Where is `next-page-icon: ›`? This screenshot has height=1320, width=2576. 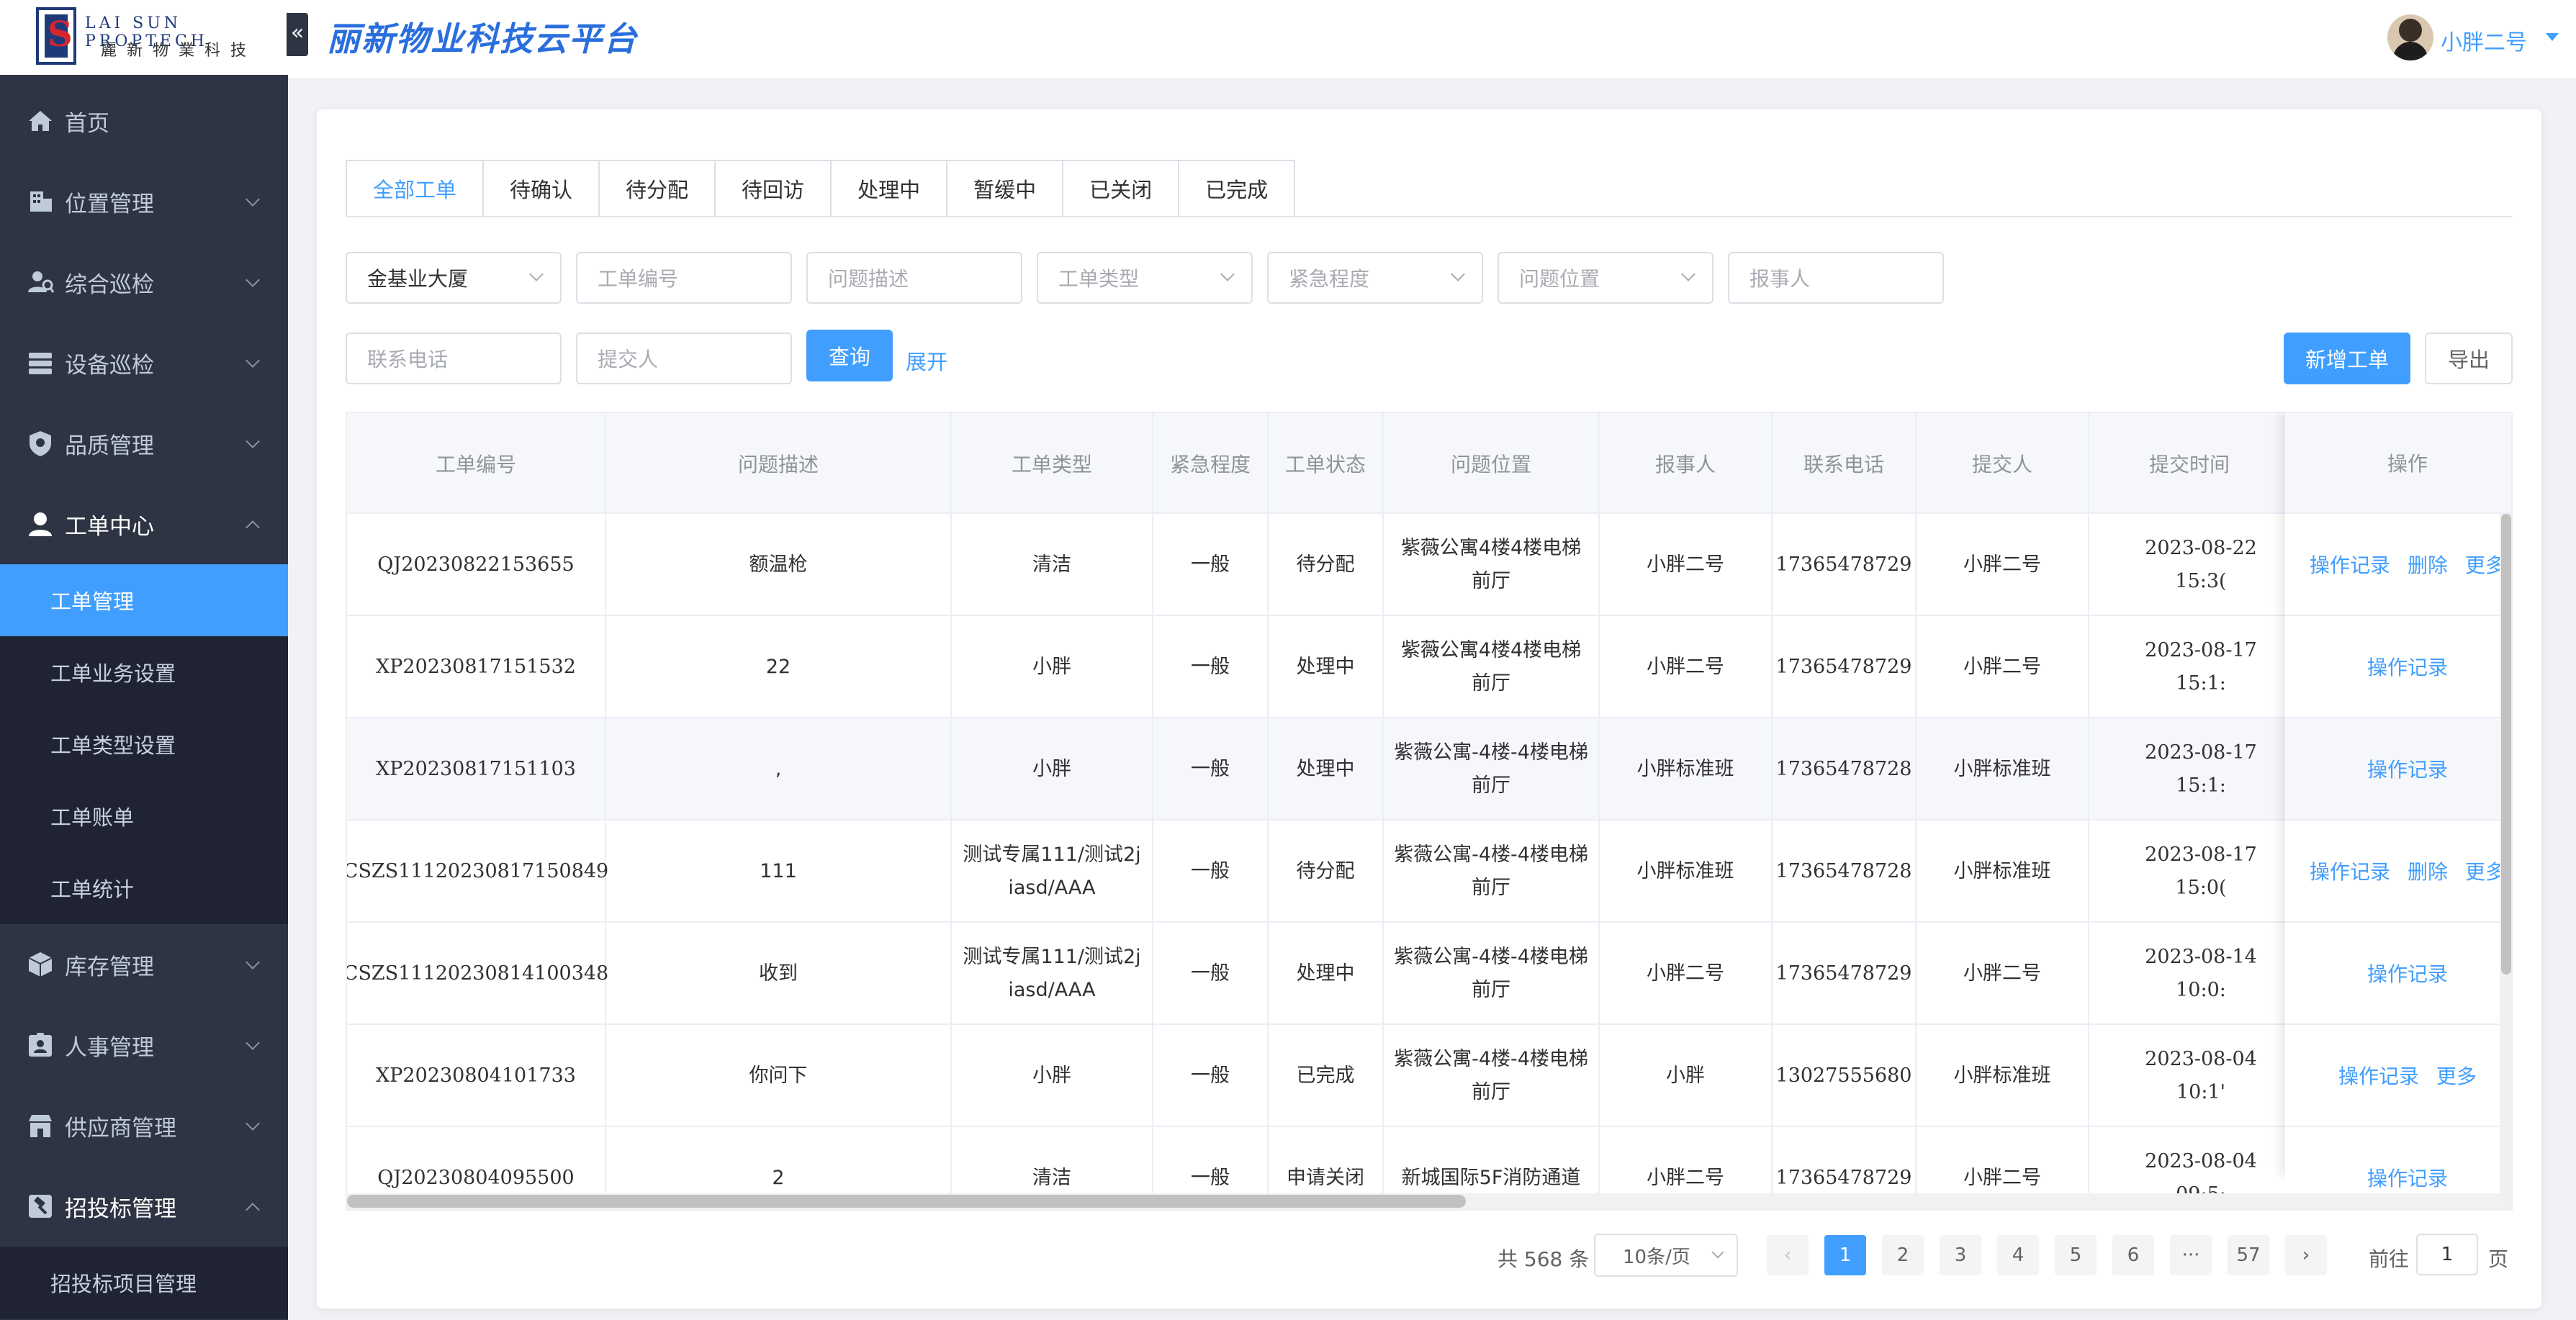
next-page-icon: › is located at coordinates (2306, 1255).